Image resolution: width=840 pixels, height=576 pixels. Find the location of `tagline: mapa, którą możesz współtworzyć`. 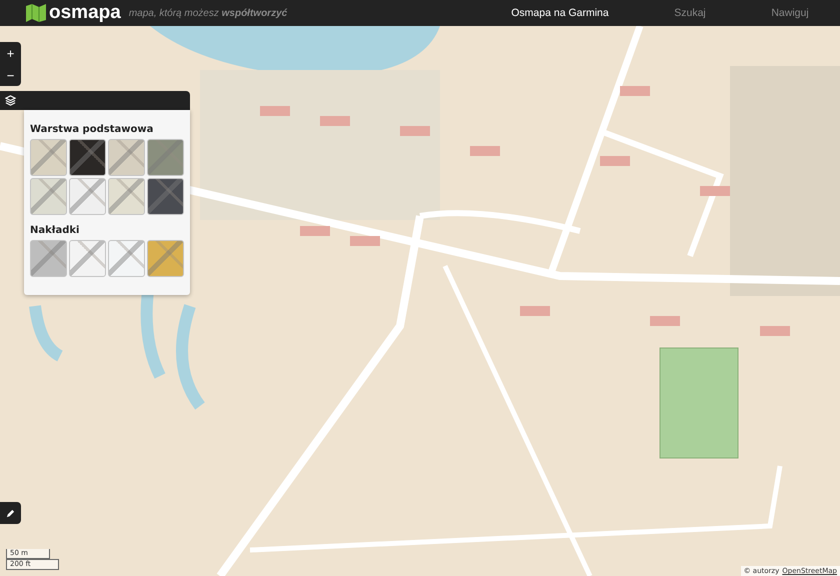

tagline: mapa, którą możesz współtworzyć is located at coordinates (208, 13).